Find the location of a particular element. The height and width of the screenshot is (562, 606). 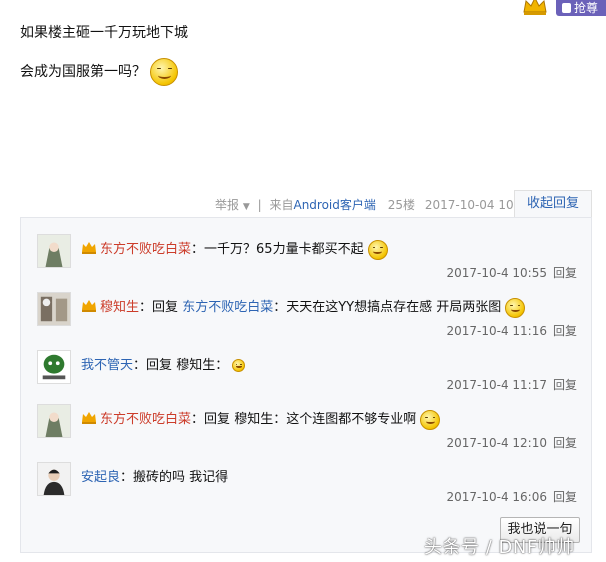

floor-number: 25楼 is located at coordinates (401, 205).